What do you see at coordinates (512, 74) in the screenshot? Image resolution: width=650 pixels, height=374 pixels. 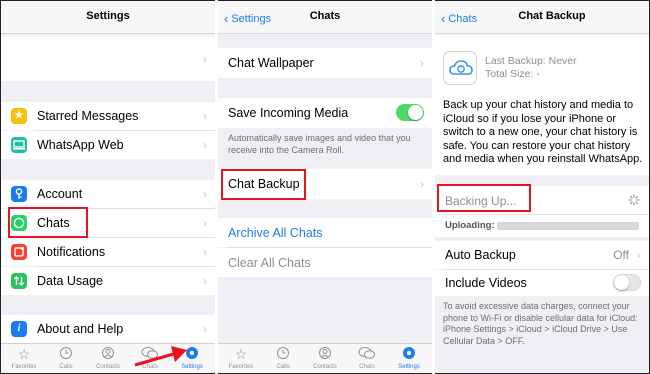 I see `total-size-label: Total Size: -` at bounding box center [512, 74].